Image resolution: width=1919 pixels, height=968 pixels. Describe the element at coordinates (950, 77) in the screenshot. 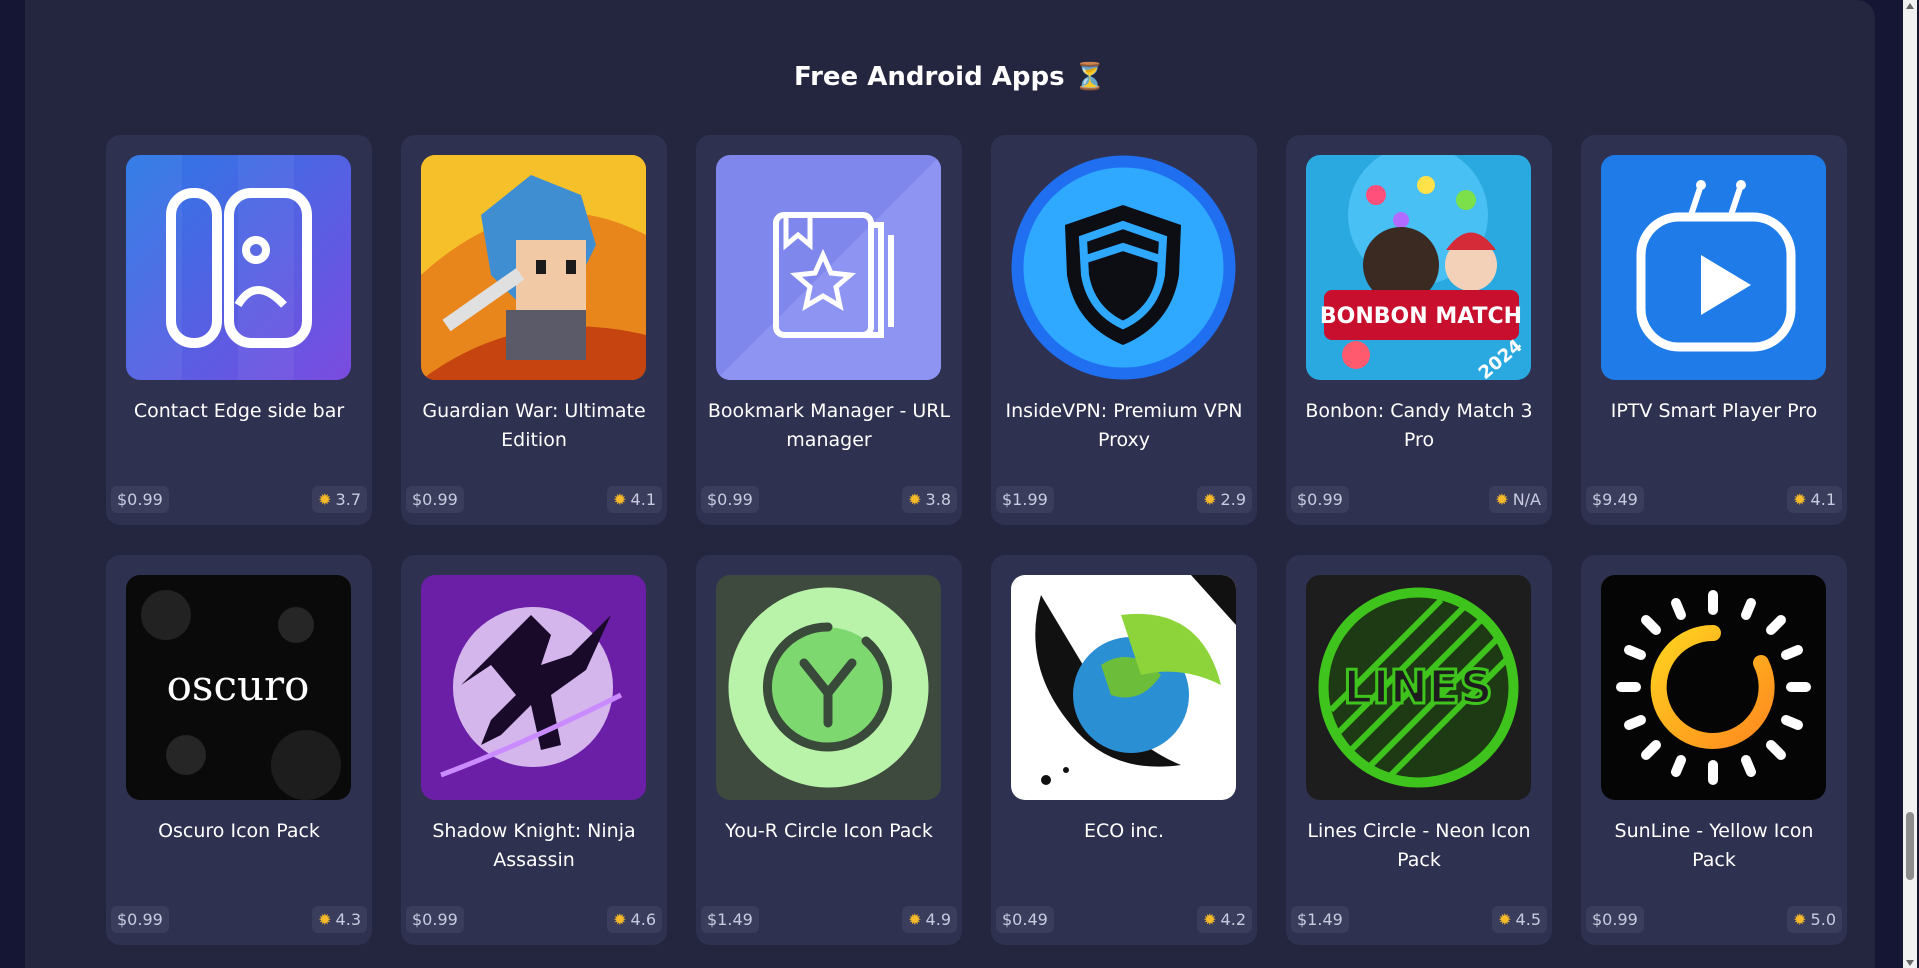

I see `section-title: Free Android Apps ⏳` at that location.